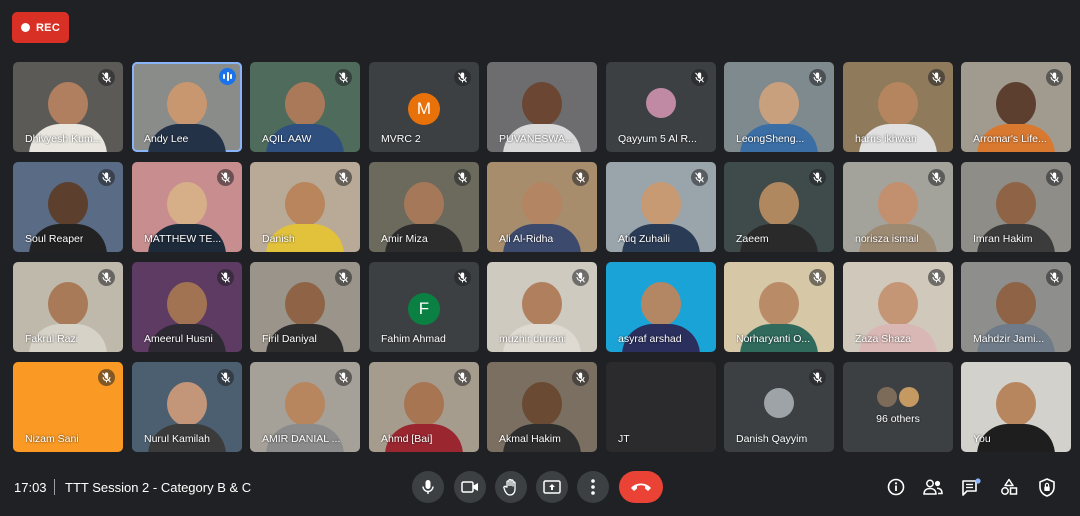  I want to click on participant-tile: You, so click(1016, 407).